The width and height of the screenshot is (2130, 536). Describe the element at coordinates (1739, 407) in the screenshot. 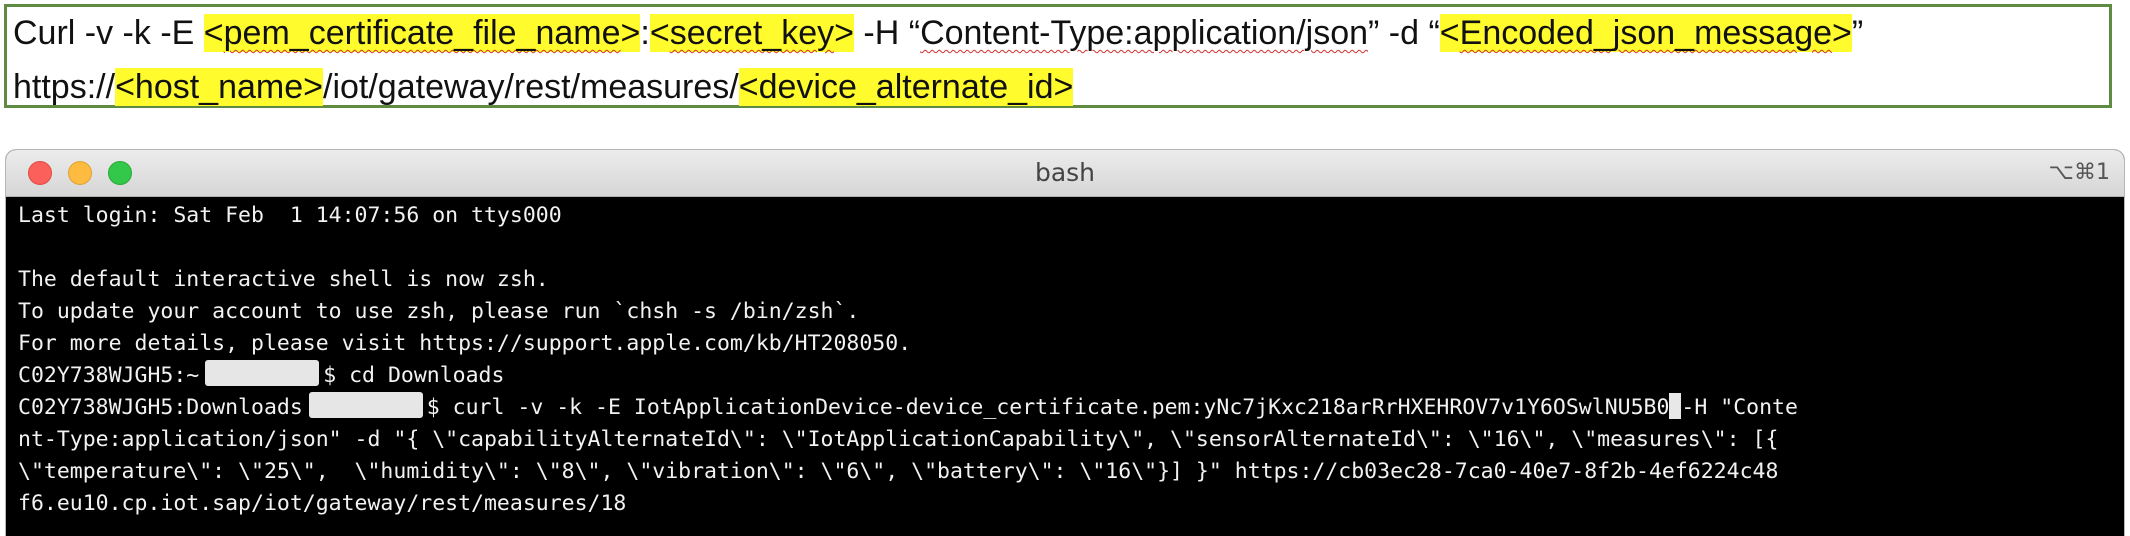

I see `prompt-command-continued: -H "Conte` at that location.